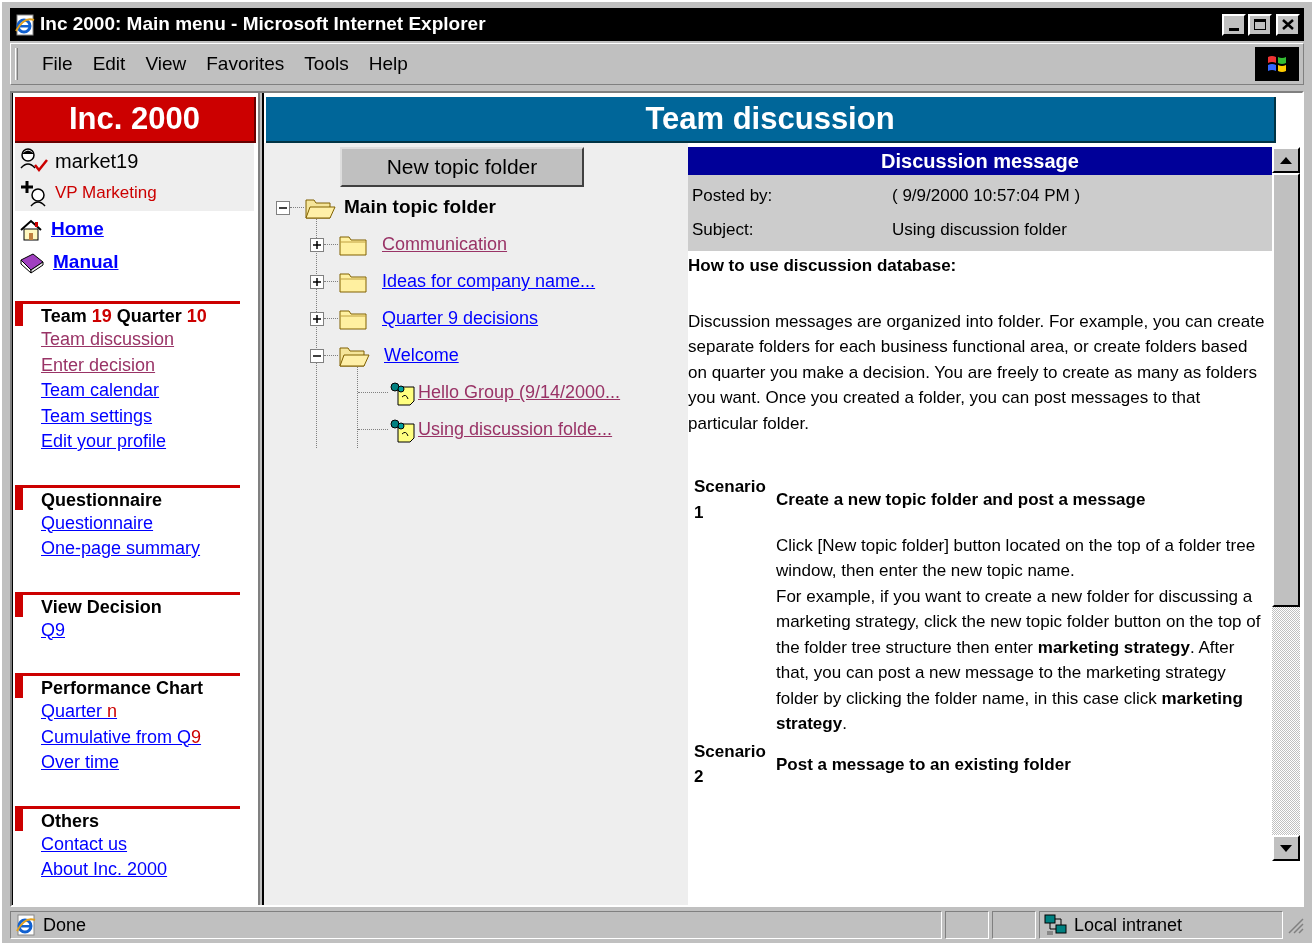 This screenshot has height=943, width=1312. What do you see at coordinates (730, 500) in the screenshot?
I see `scenario-label: Scenario 1` at bounding box center [730, 500].